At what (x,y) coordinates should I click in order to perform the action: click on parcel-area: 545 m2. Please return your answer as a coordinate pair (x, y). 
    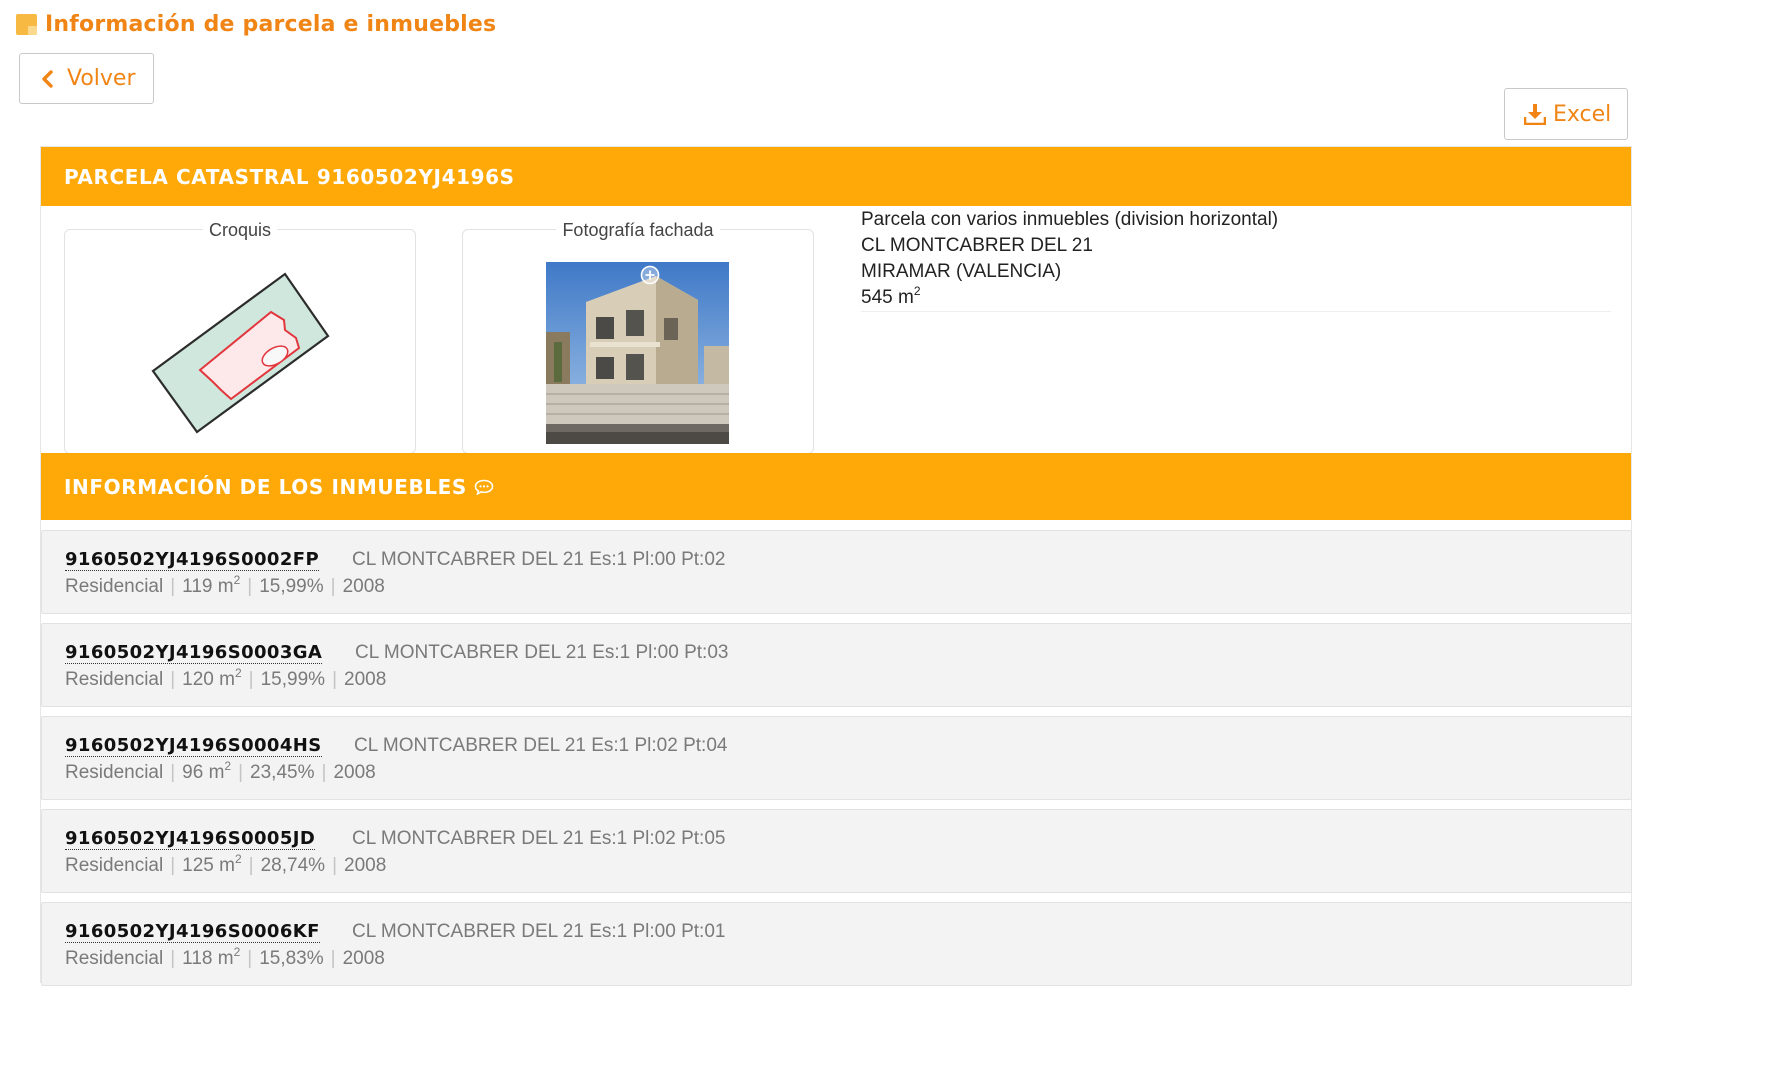
    Looking at the image, I should click on (891, 296).